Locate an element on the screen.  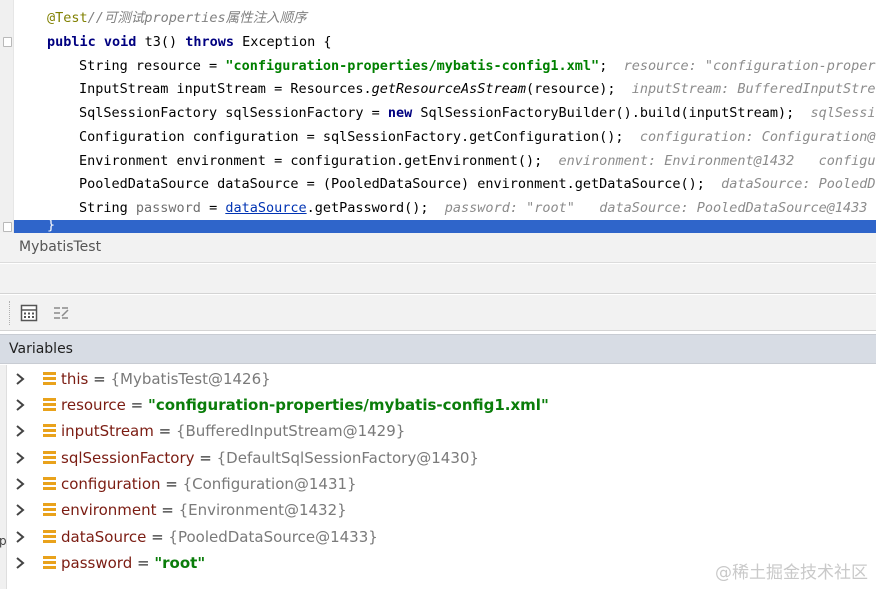
variable-row: environment = {Environment@1432} is located at coordinates (442, 510).